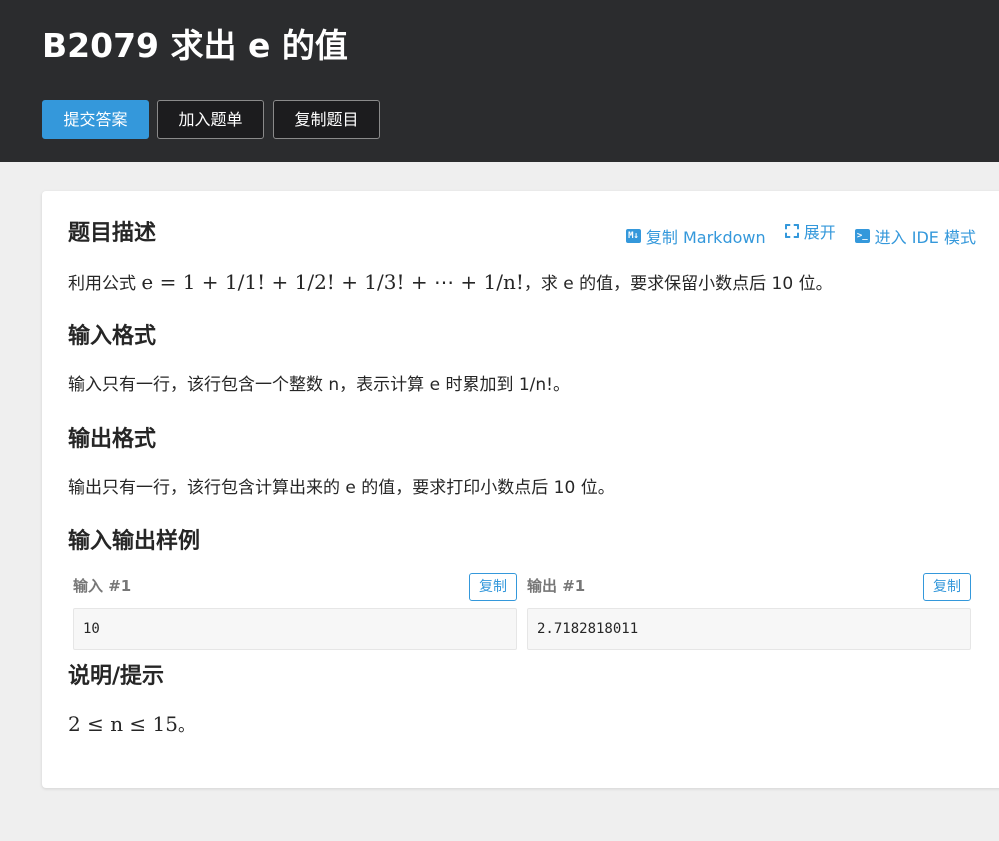 This screenshot has width=999, height=841. I want to click on enter-ide-link: >_ 进入 IDE 模式, so click(915, 236).